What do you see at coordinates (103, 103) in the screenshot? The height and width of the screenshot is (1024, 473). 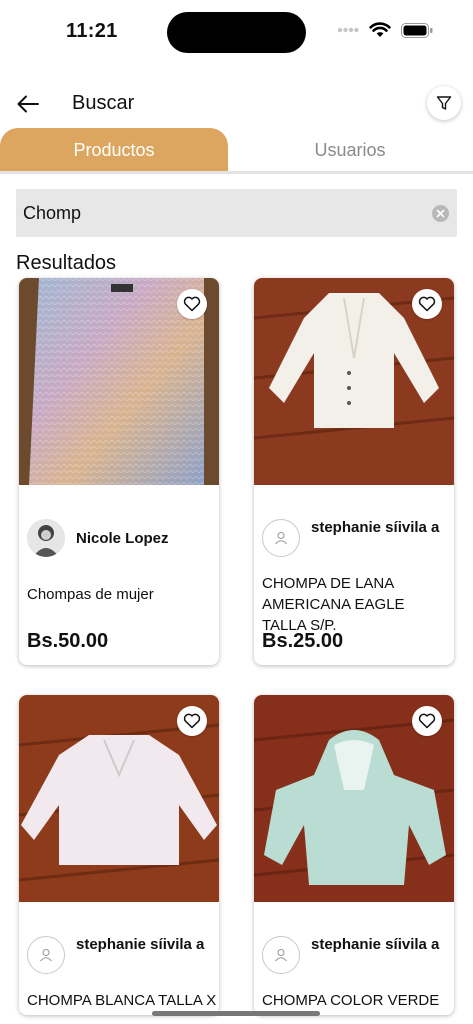 I see `page-title: Buscar` at bounding box center [103, 103].